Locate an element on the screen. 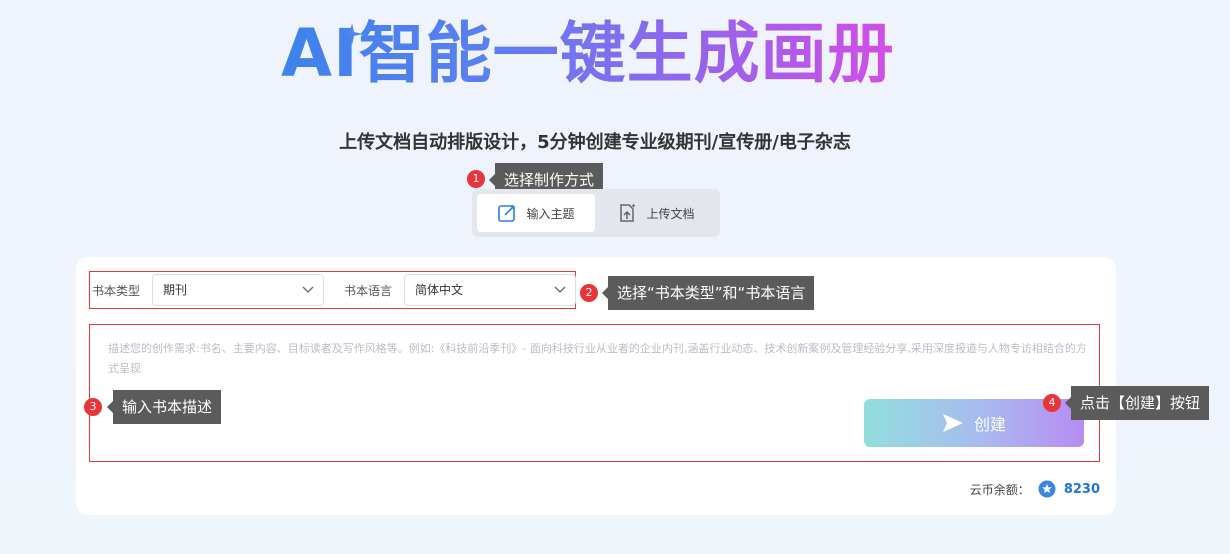 This screenshot has width=1230, height=554. book-language-select: 简体中文 is located at coordinates (490, 290).